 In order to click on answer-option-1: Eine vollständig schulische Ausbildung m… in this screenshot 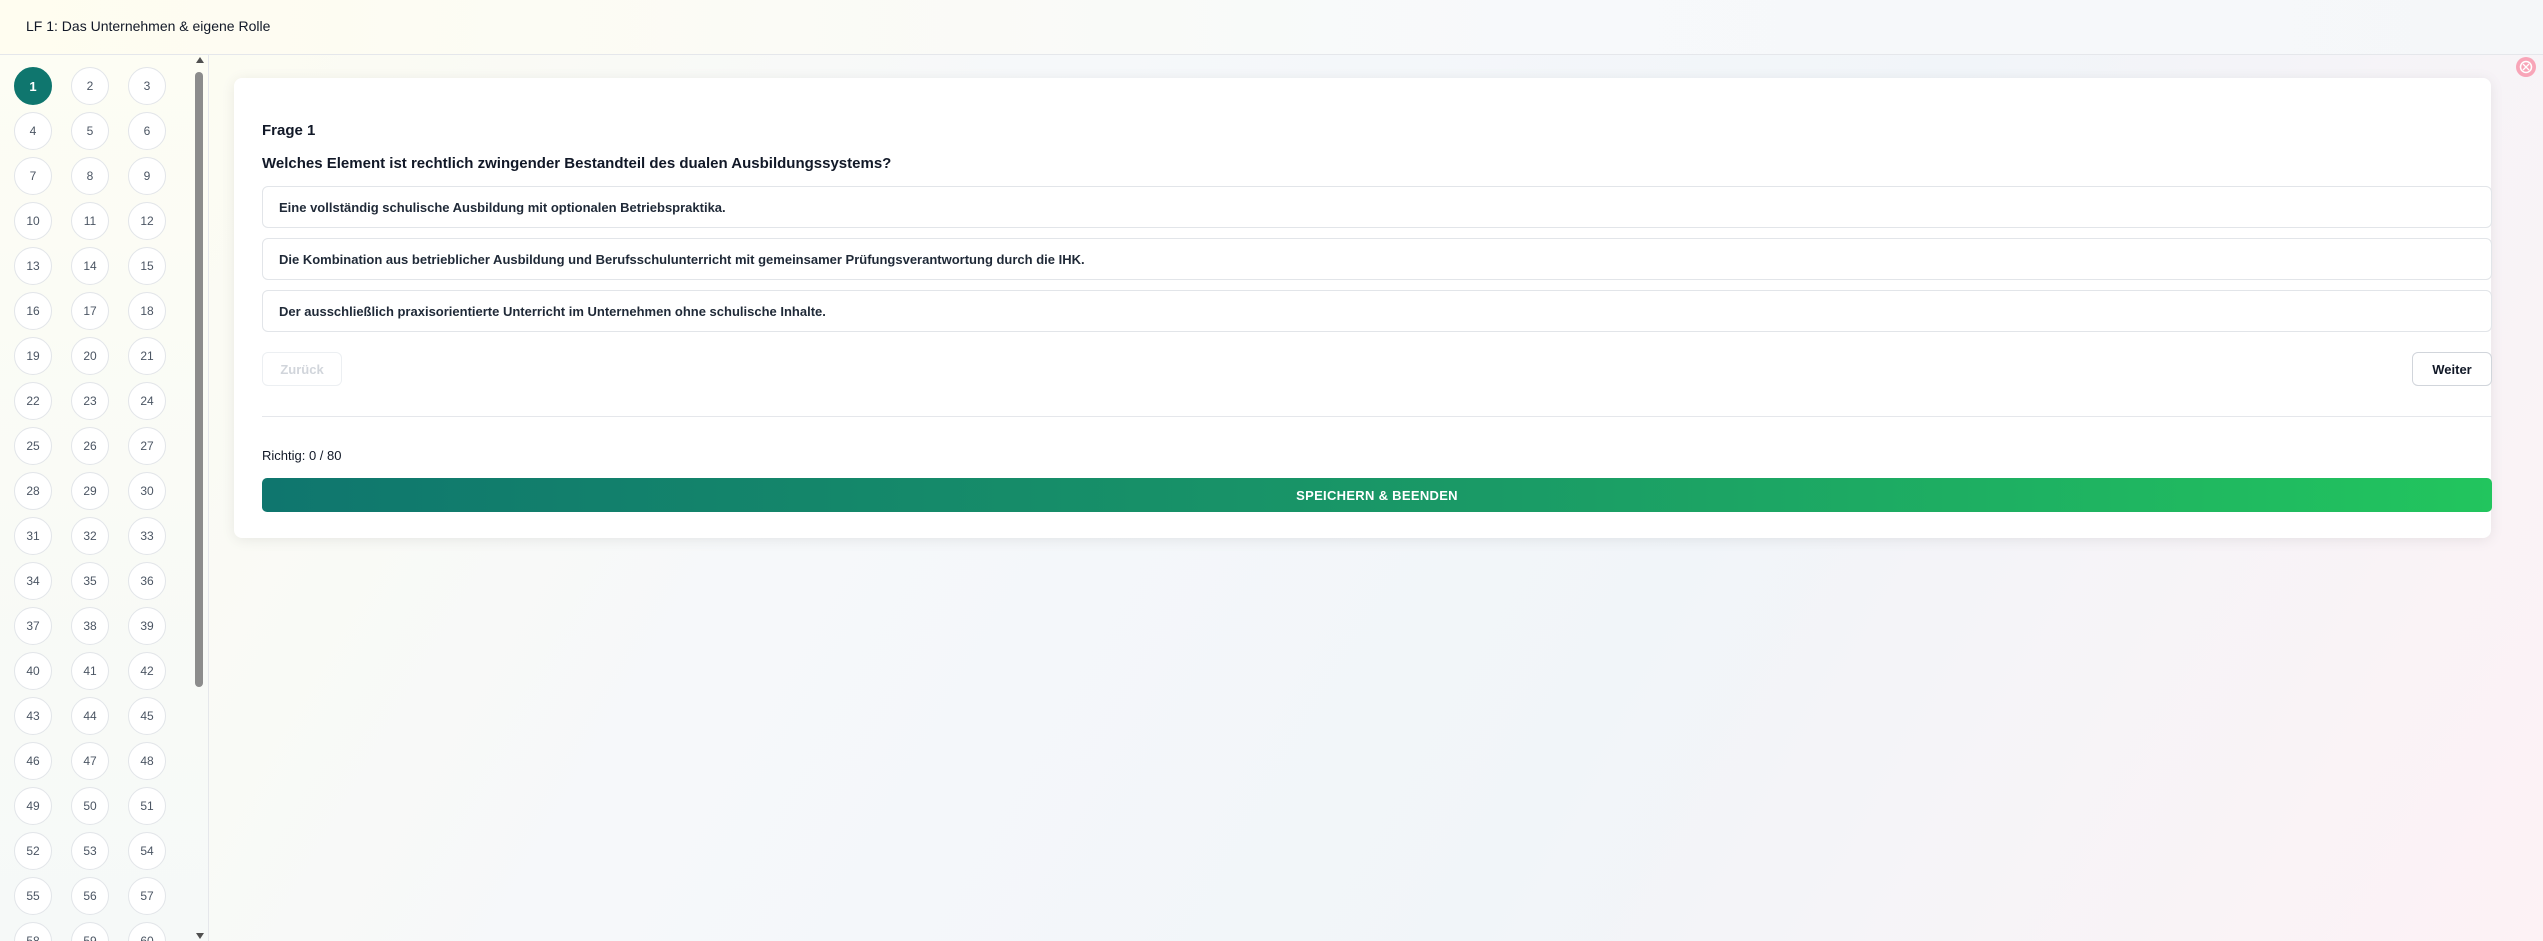, I will do `click(1377, 207)`.